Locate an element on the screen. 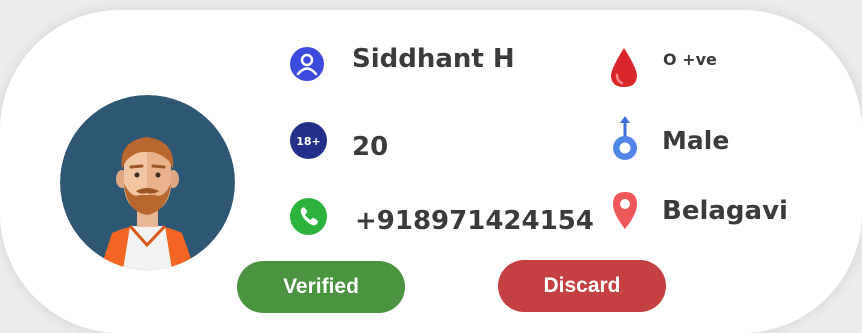 The height and width of the screenshot is (333, 862). location-value: Belagavi is located at coordinates (725, 211).